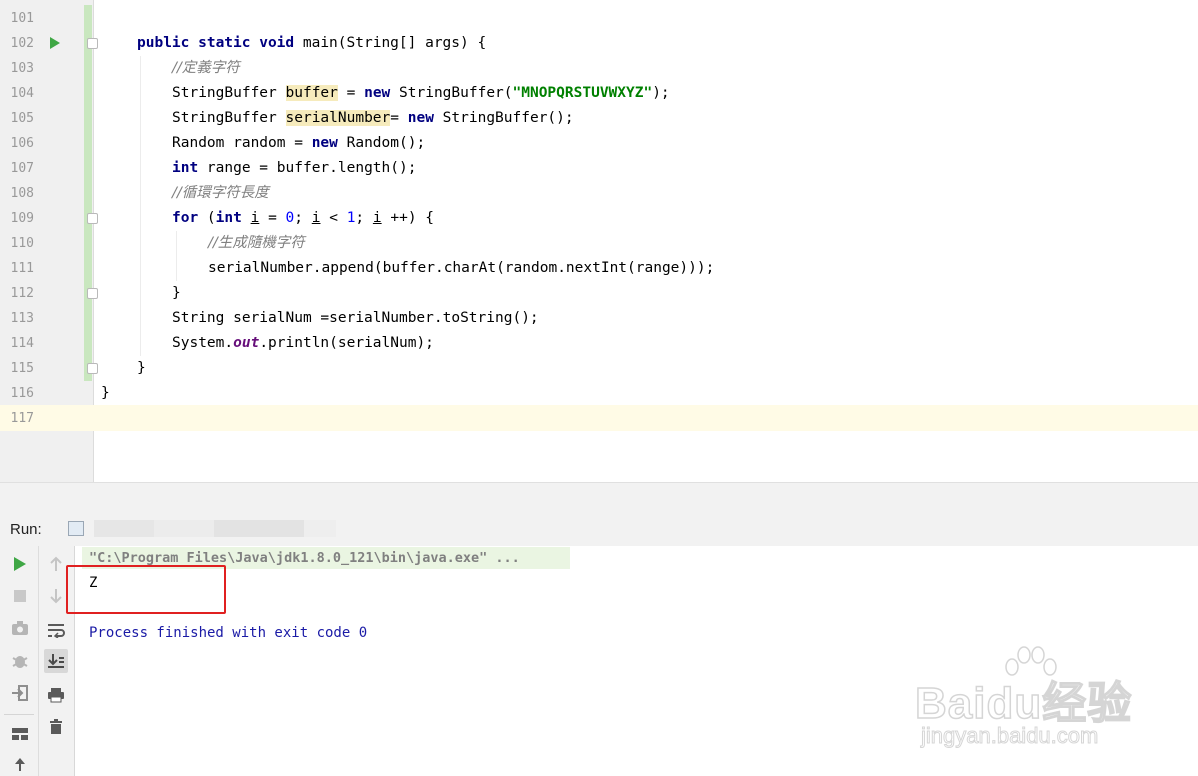 This screenshot has width=1198, height=776. Describe the element at coordinates (56, 661) in the screenshot. I see `scroll-to-end-icon` at that location.